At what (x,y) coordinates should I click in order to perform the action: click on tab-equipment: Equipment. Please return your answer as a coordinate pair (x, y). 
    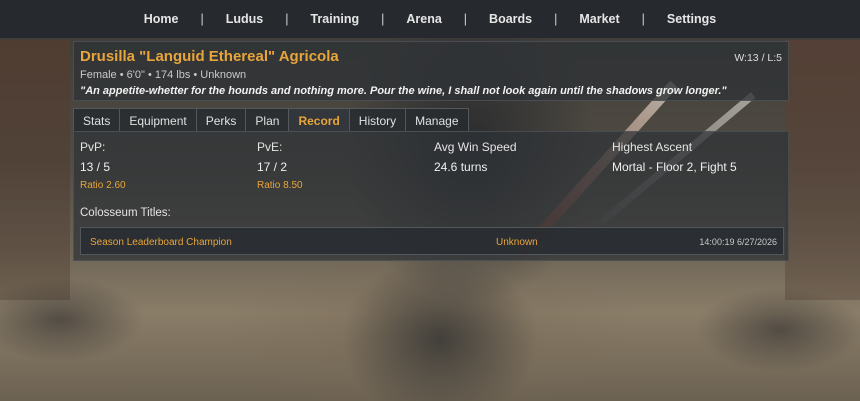
    Looking at the image, I should click on (157, 120).